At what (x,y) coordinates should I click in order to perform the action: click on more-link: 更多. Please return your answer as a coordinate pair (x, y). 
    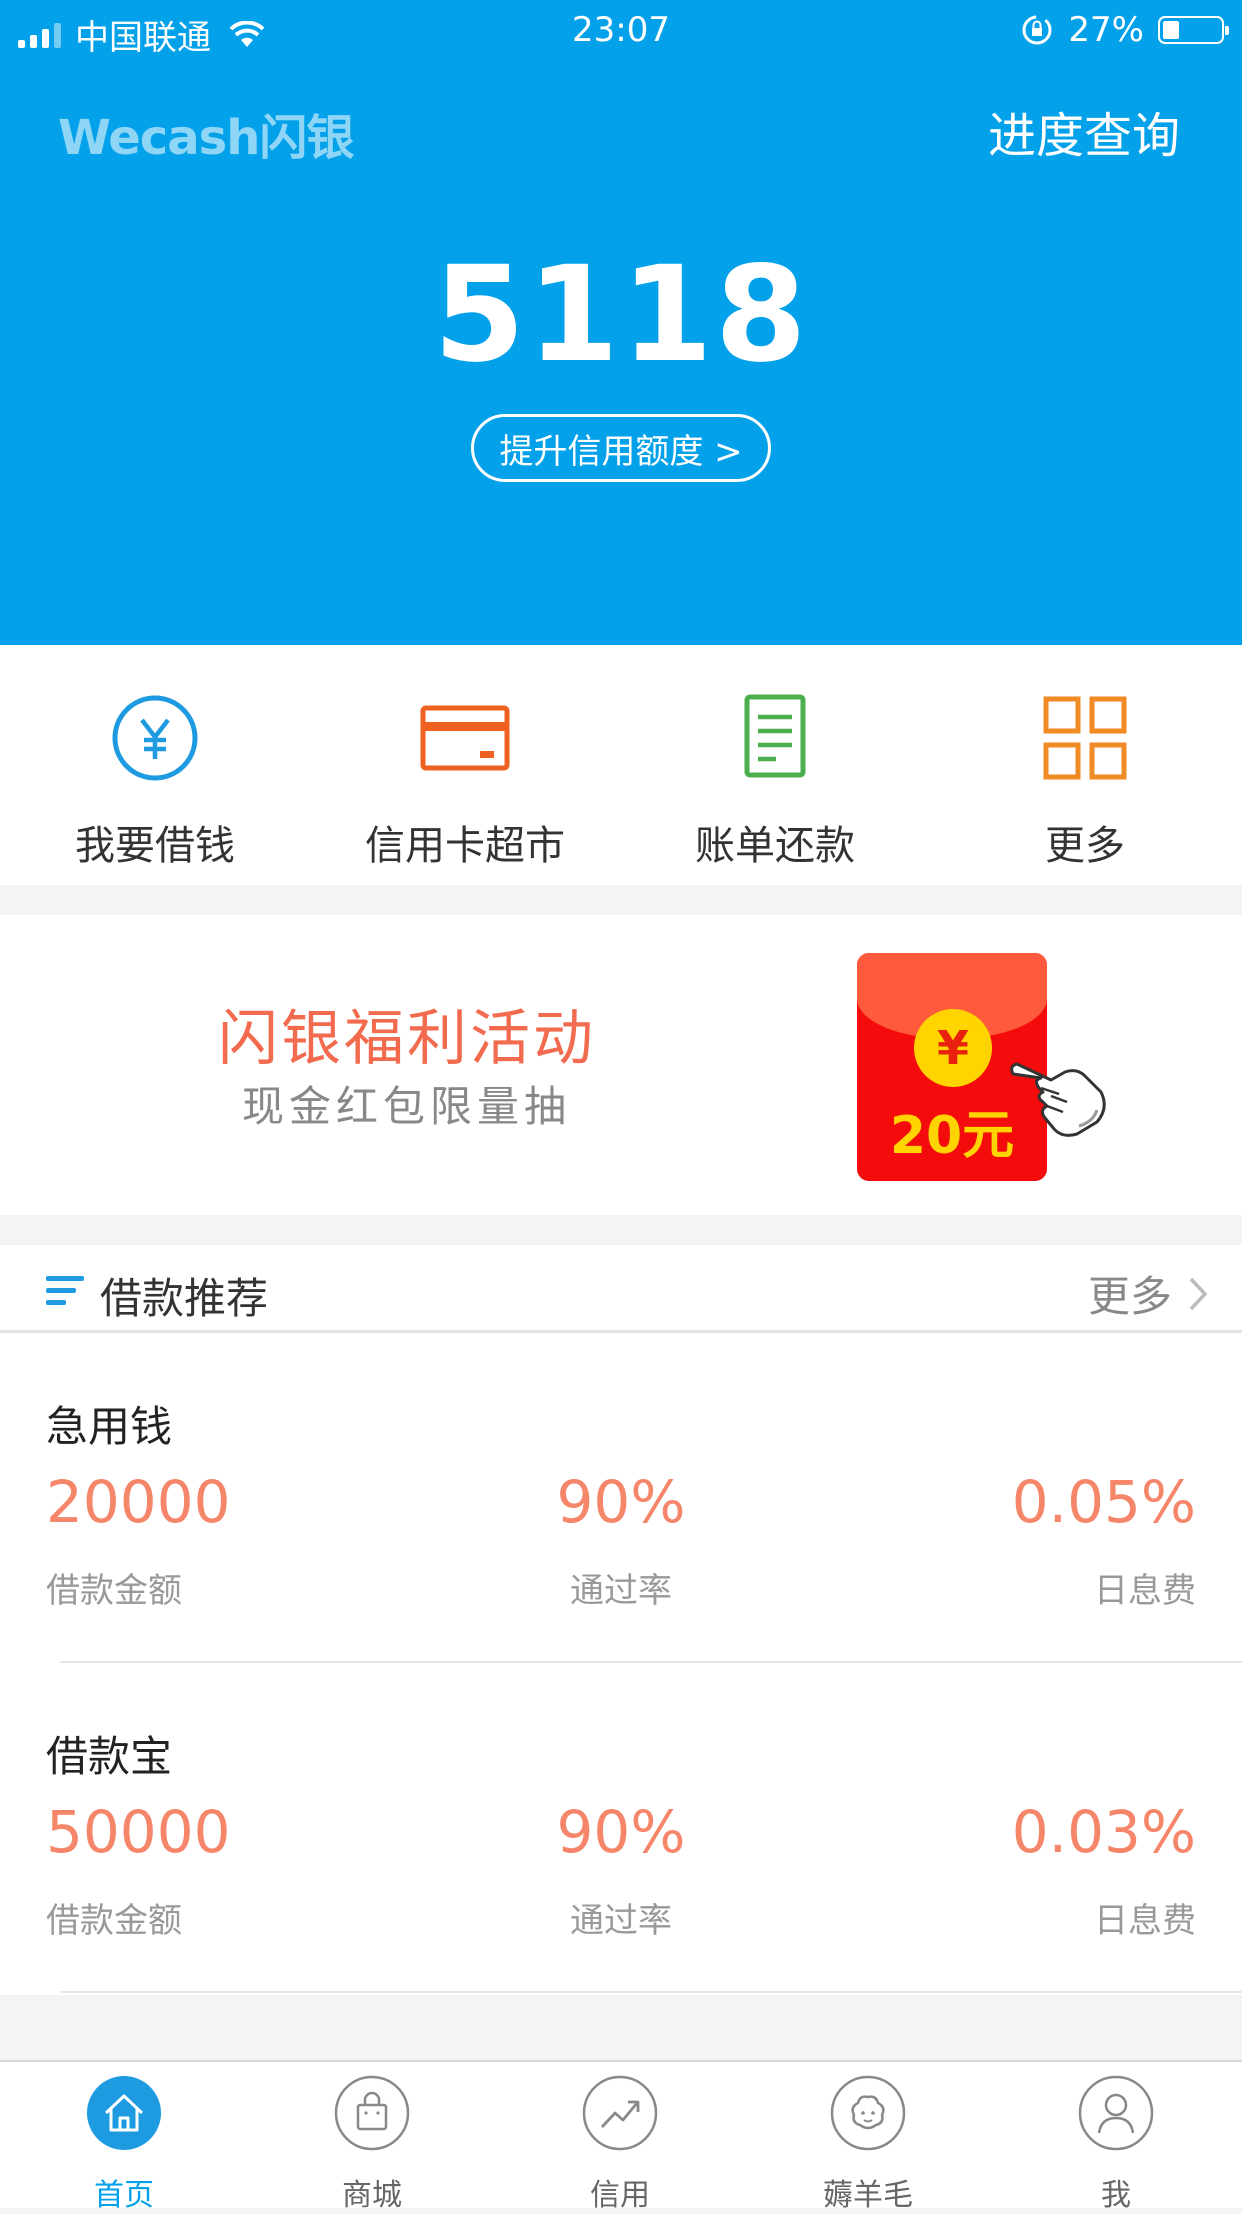
    Looking at the image, I should click on (1148, 1293).